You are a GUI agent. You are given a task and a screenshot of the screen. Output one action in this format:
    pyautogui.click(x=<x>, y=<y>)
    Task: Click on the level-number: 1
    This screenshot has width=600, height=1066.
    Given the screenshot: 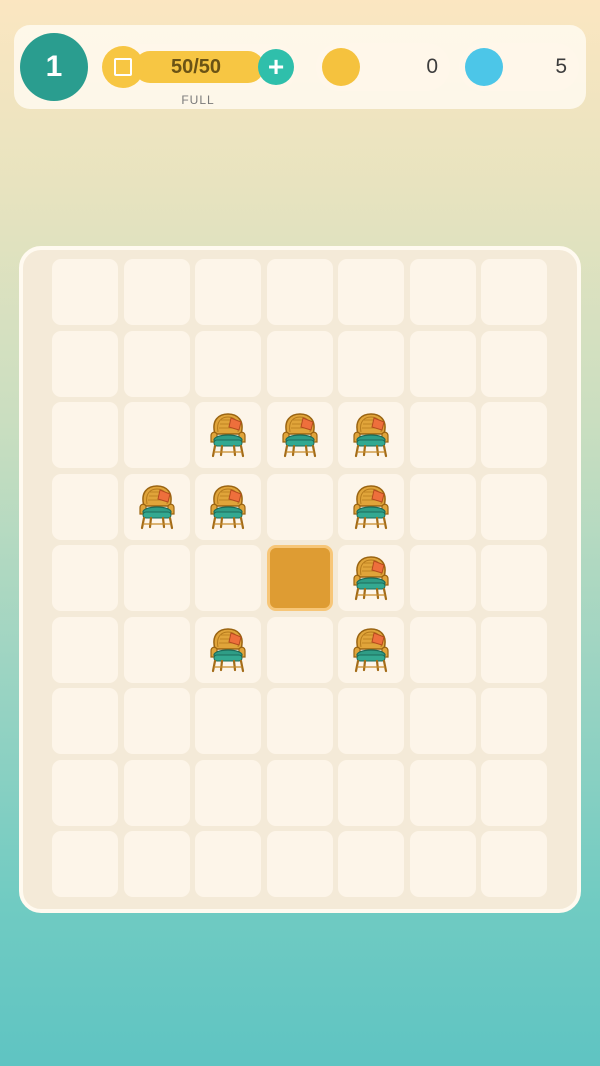 What is the action you would take?
    pyautogui.click(x=54, y=66)
    